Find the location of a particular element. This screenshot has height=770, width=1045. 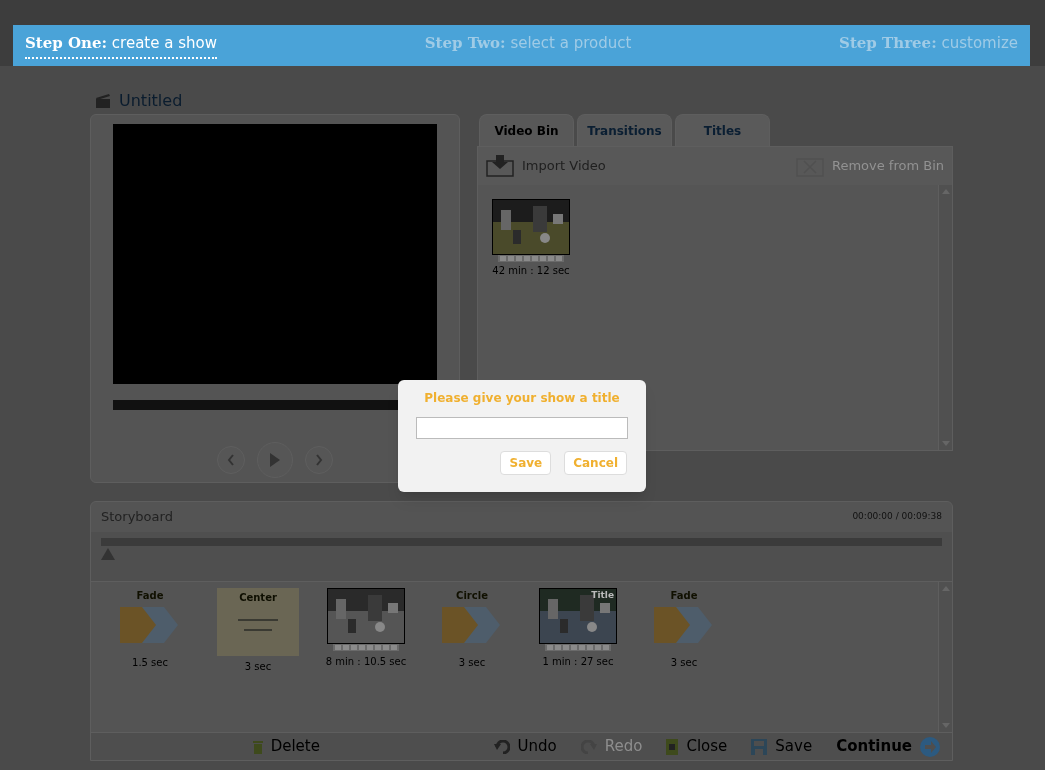

continue-button: Continue is located at coordinates (888, 746).